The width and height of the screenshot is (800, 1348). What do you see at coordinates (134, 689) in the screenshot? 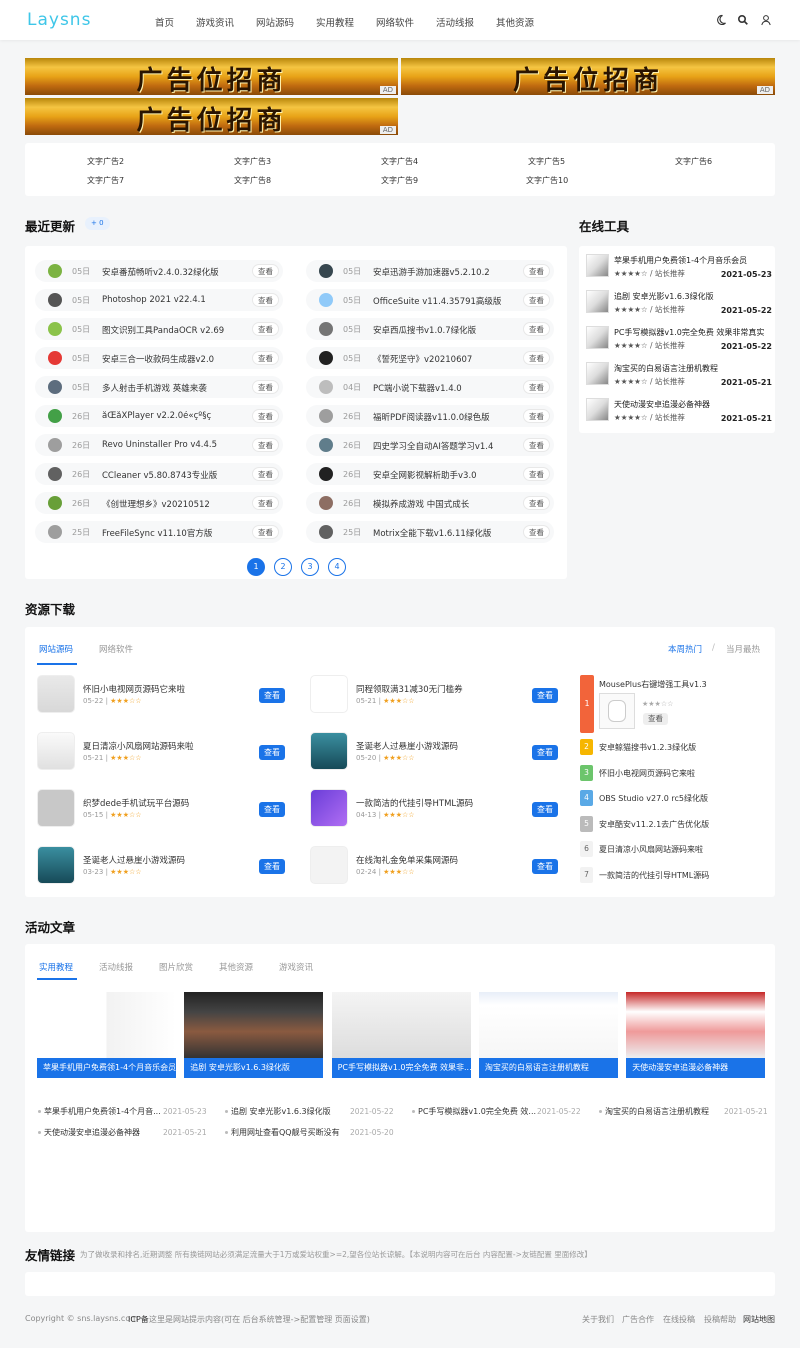
I see `resource-name: 怀旧小电视网页源码它来啦` at bounding box center [134, 689].